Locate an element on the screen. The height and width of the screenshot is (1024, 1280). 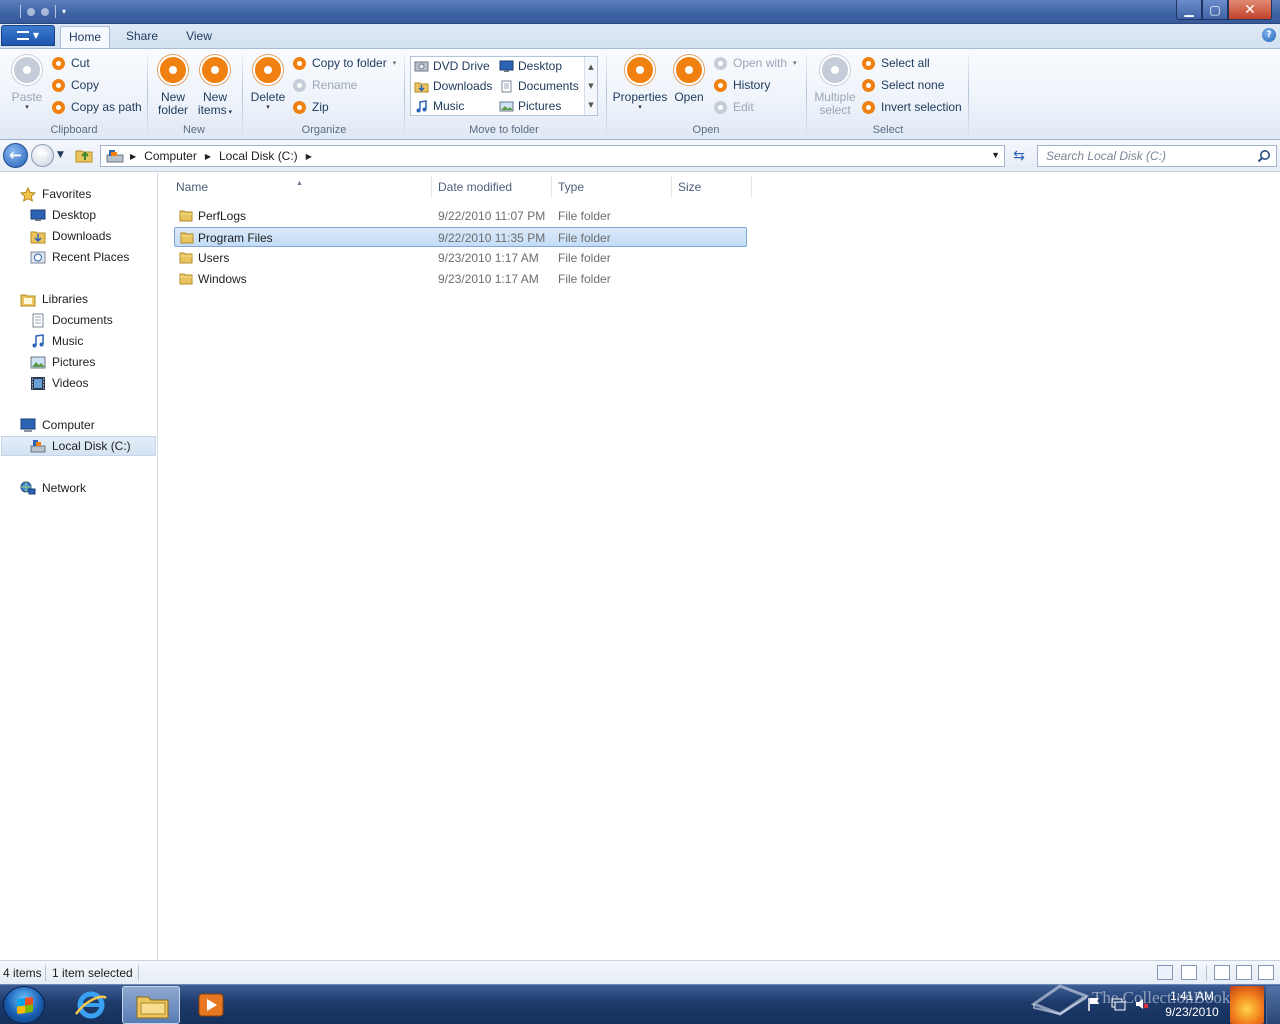
forward-arrow-icon: → is located at coordinates (42, 155).